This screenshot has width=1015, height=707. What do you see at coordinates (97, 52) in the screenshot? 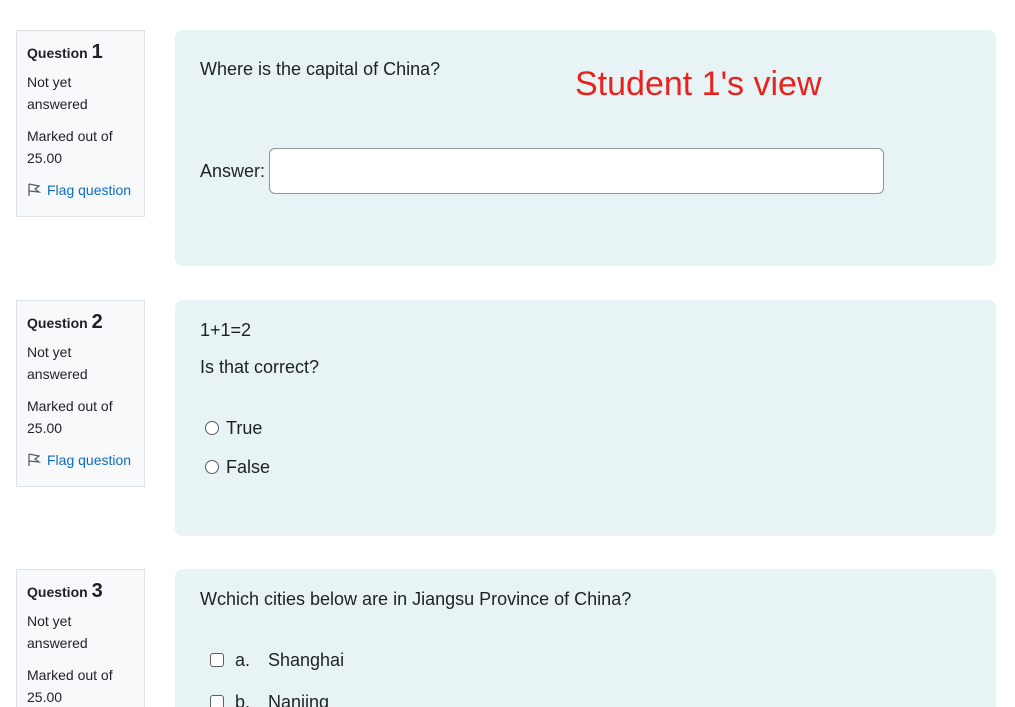
I see `question-1-number: 1` at bounding box center [97, 52].